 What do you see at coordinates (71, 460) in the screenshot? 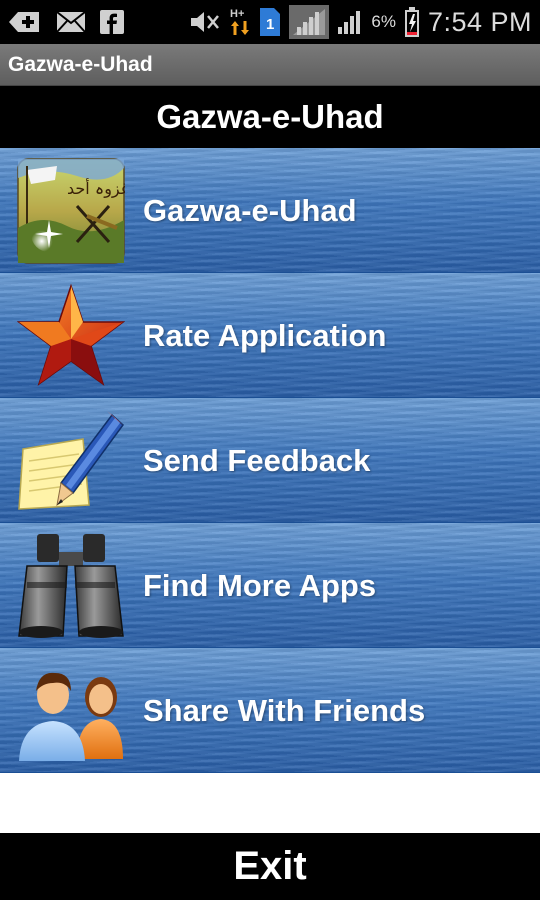
I see `pencil-note-icon` at bounding box center [71, 460].